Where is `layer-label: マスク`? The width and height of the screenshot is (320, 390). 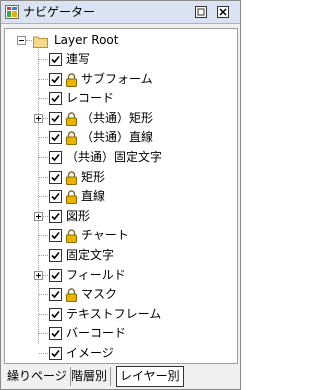
layer-label: マスク is located at coordinates (99, 294).